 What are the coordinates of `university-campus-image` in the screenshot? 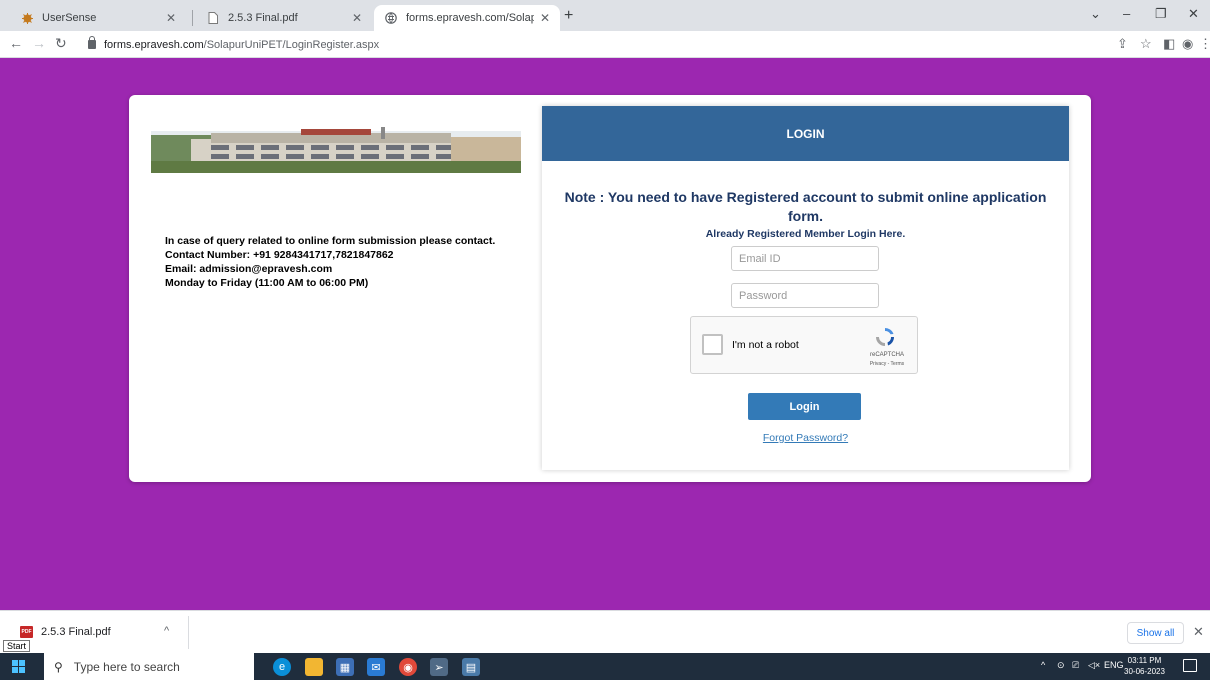 It's located at (336, 153).